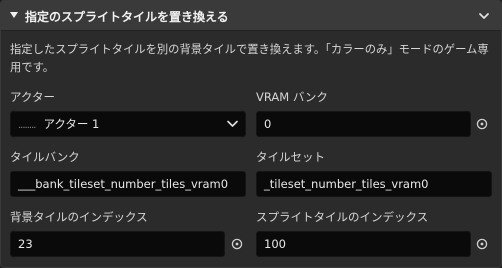 This screenshot has width=502, height=268. Describe the element at coordinates (374, 184) in the screenshot. I see `tileset-input: _tileset_number_tiles_vram0` at that location.